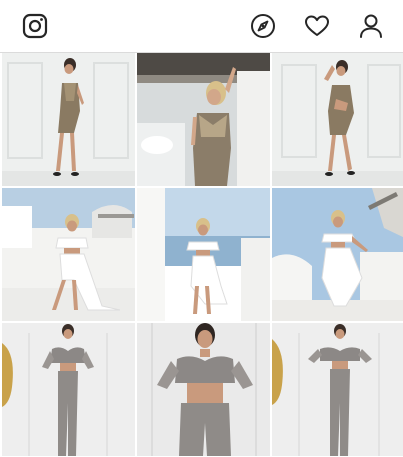  What do you see at coordinates (35, 26) in the screenshot?
I see `instagram-icon` at bounding box center [35, 26].